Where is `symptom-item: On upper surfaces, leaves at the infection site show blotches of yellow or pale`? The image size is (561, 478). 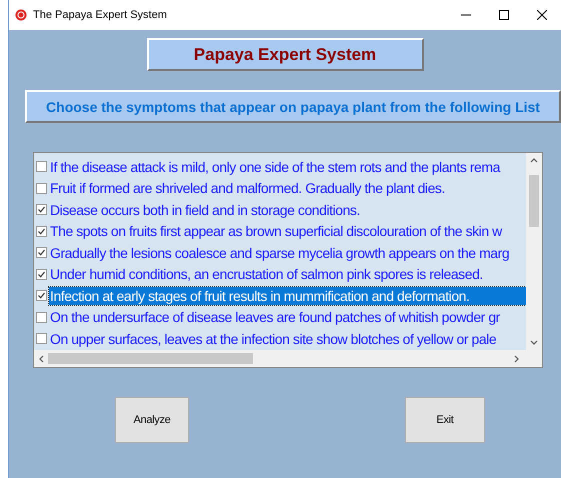
symptom-item: On upper surfaces, leaves at the infection site show blotches of yellow or pale is located at coordinates (273, 339).